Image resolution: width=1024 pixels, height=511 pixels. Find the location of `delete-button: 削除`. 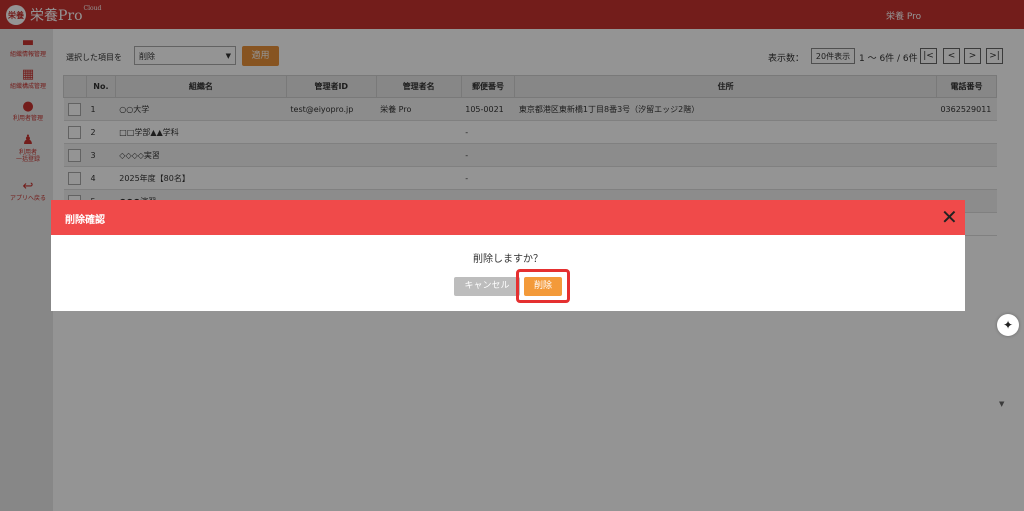

delete-button: 削除 is located at coordinates (543, 286).